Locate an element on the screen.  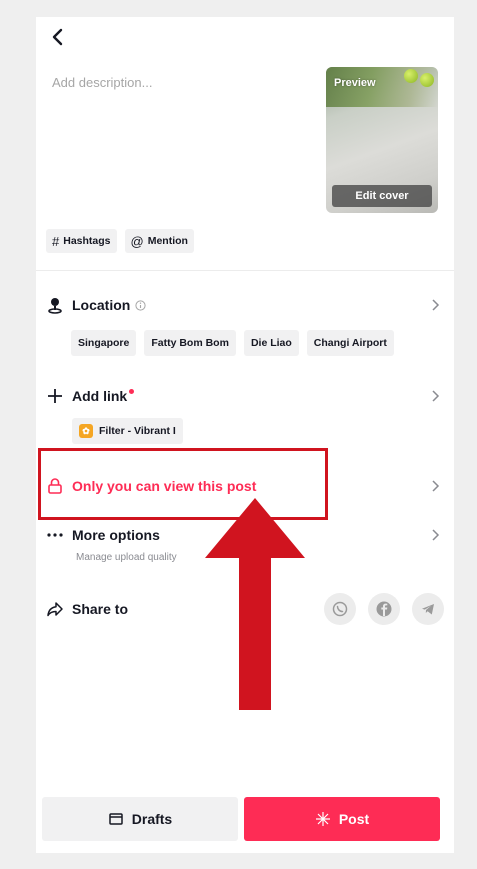
share-facebook-button is located at coordinates (384, 609).